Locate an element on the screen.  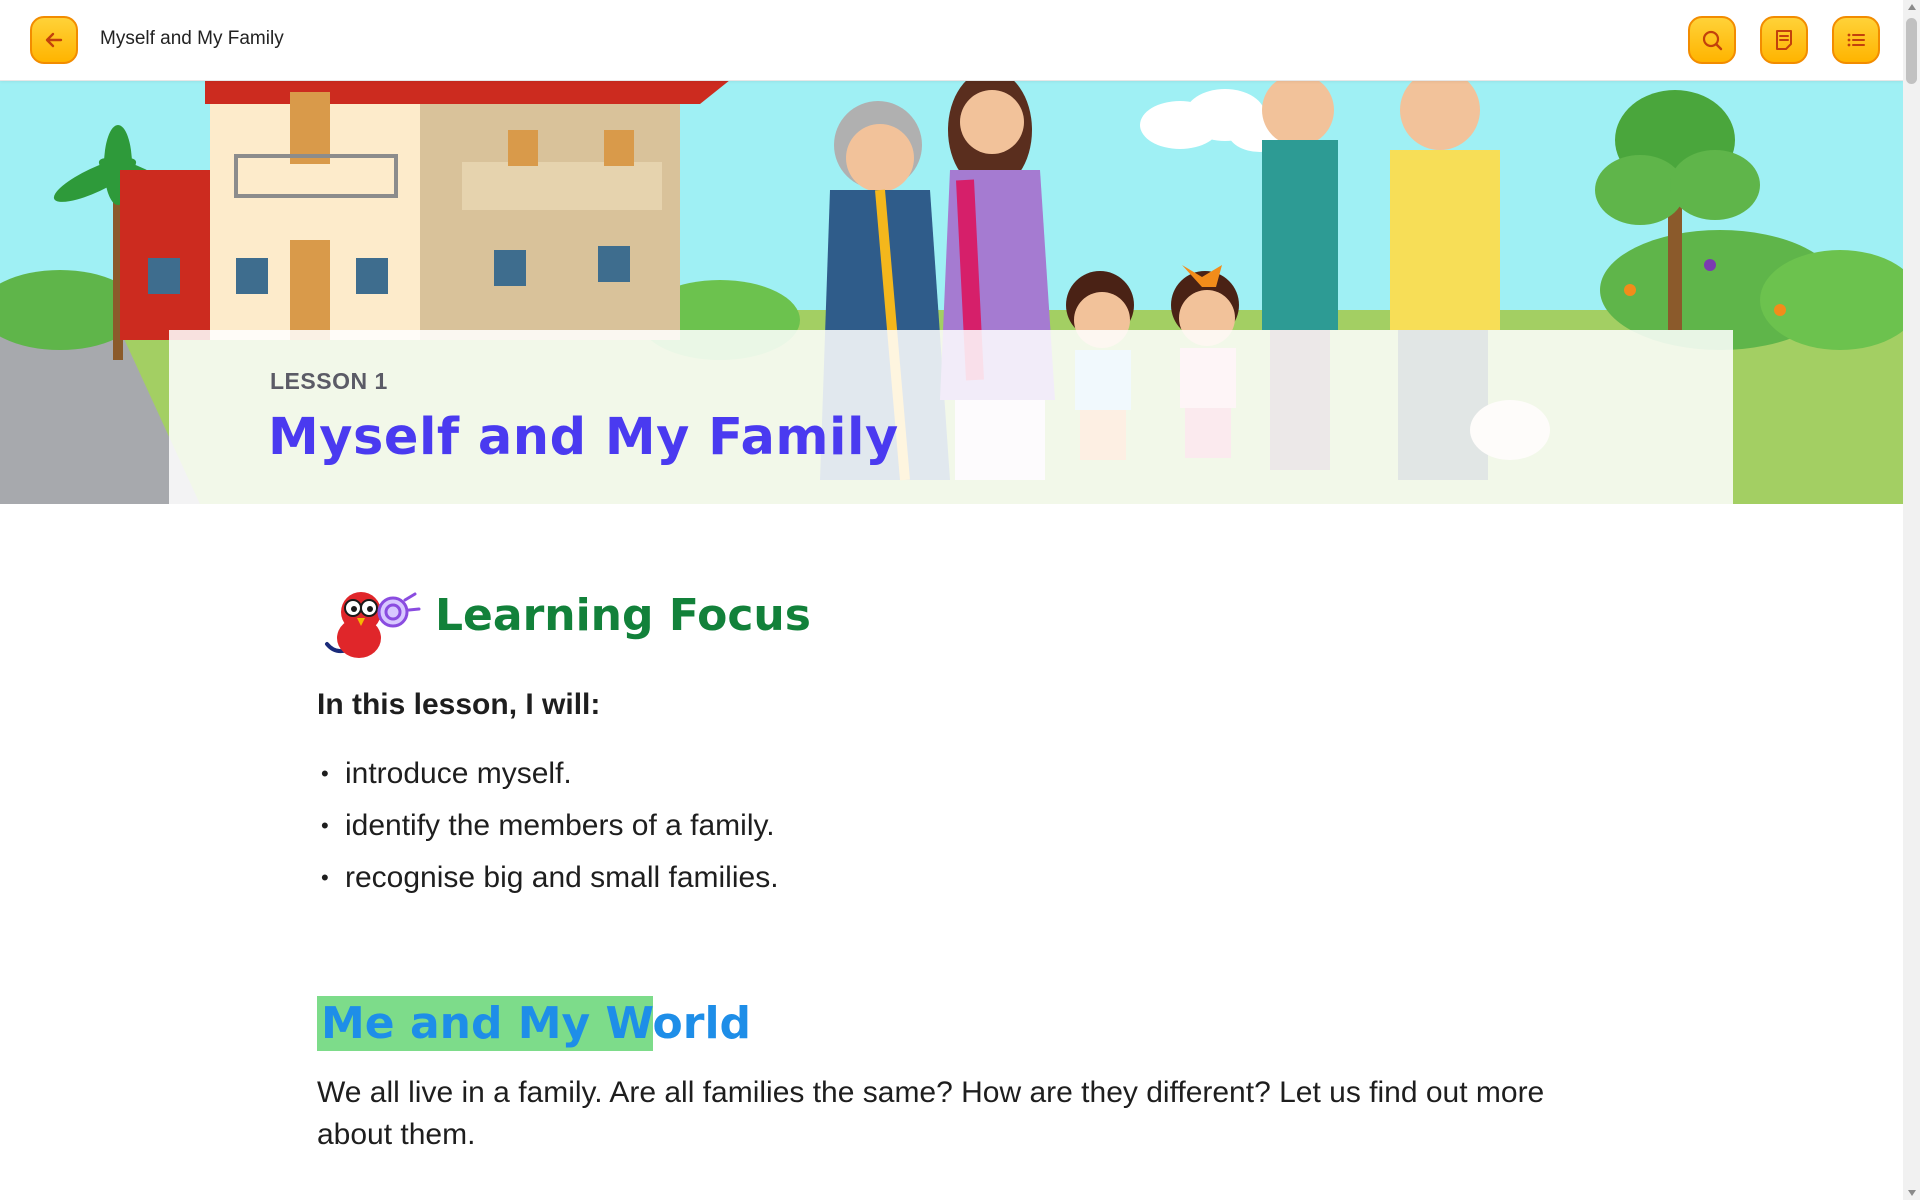
scroll-thumb is located at coordinates (1911, 51).